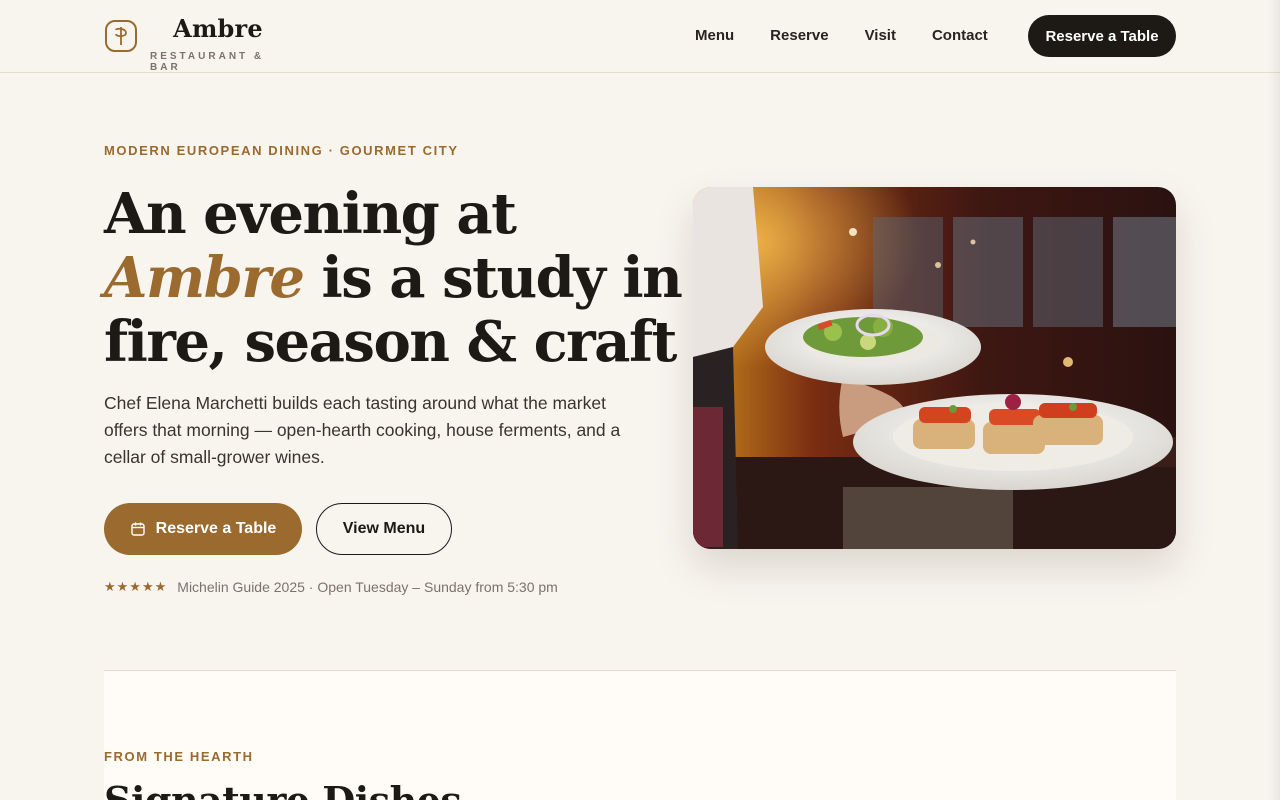 This screenshot has width=1280, height=800. Describe the element at coordinates (880, 36) in the screenshot. I see `nav-item-visit: Visit` at that location.